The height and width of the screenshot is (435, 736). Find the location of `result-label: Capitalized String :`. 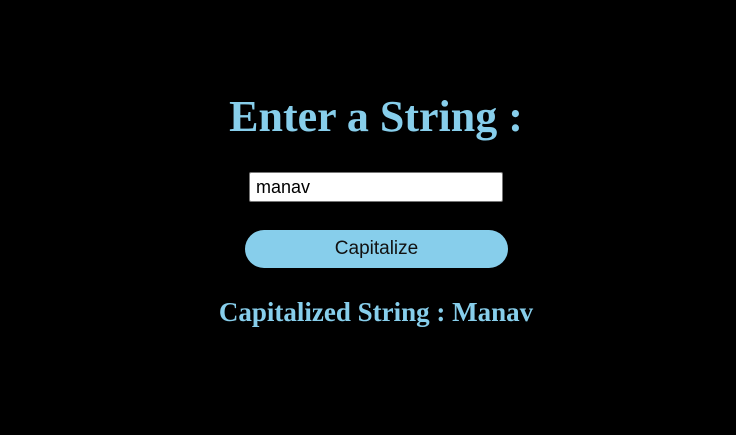

result-label: Capitalized String : is located at coordinates (335, 312).